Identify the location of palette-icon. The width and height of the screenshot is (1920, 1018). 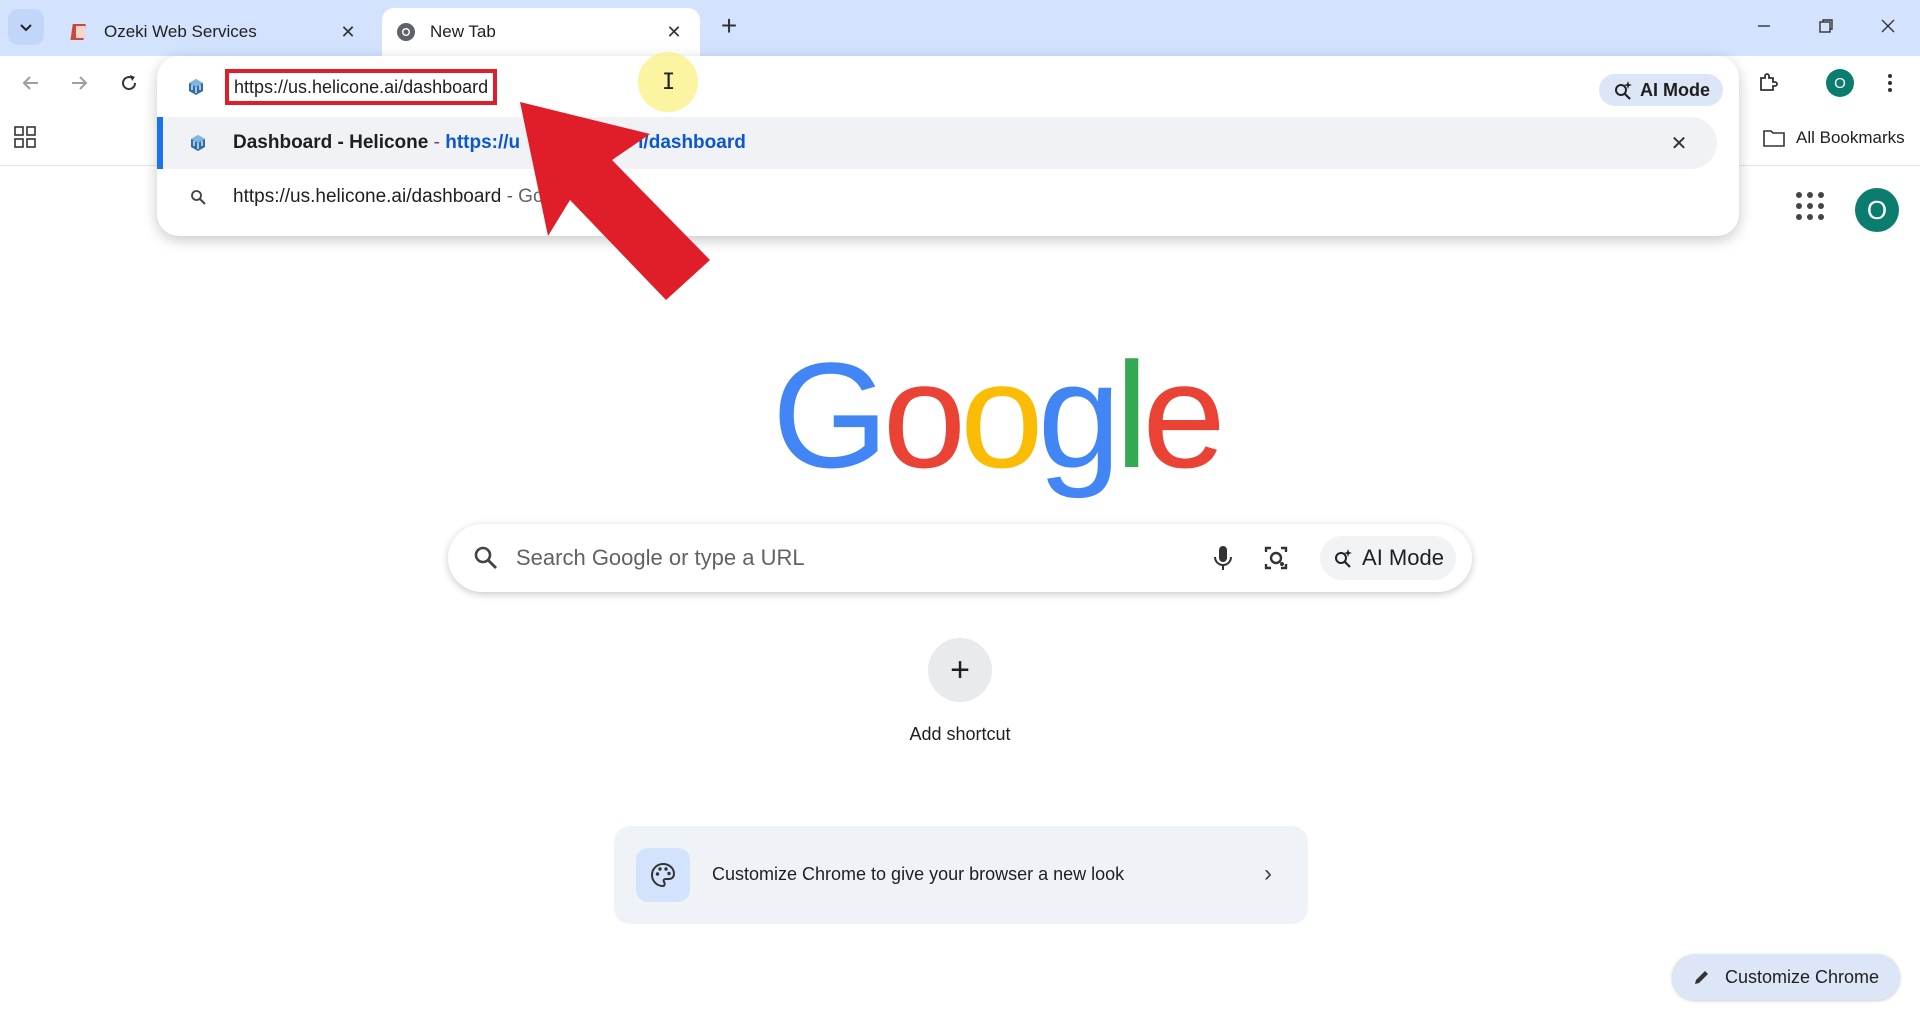
(663, 875).